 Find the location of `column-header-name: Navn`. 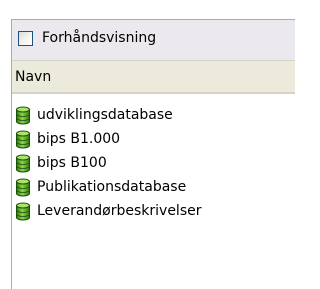

column-header-name: Navn is located at coordinates (153, 77).